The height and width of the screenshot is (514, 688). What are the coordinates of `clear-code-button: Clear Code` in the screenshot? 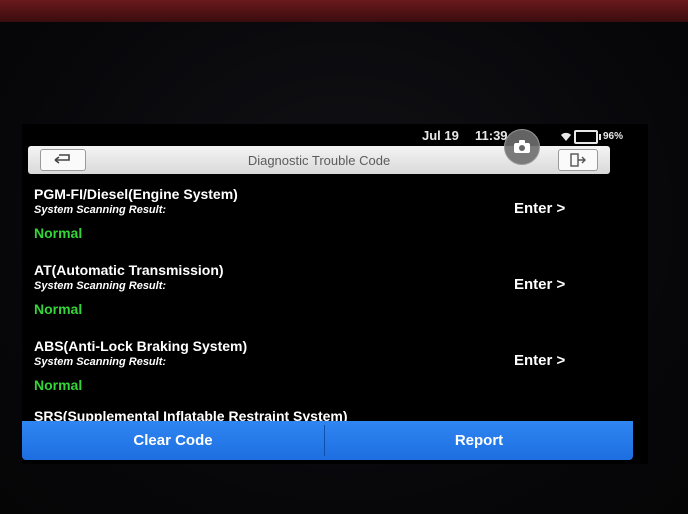 It's located at (173, 440).